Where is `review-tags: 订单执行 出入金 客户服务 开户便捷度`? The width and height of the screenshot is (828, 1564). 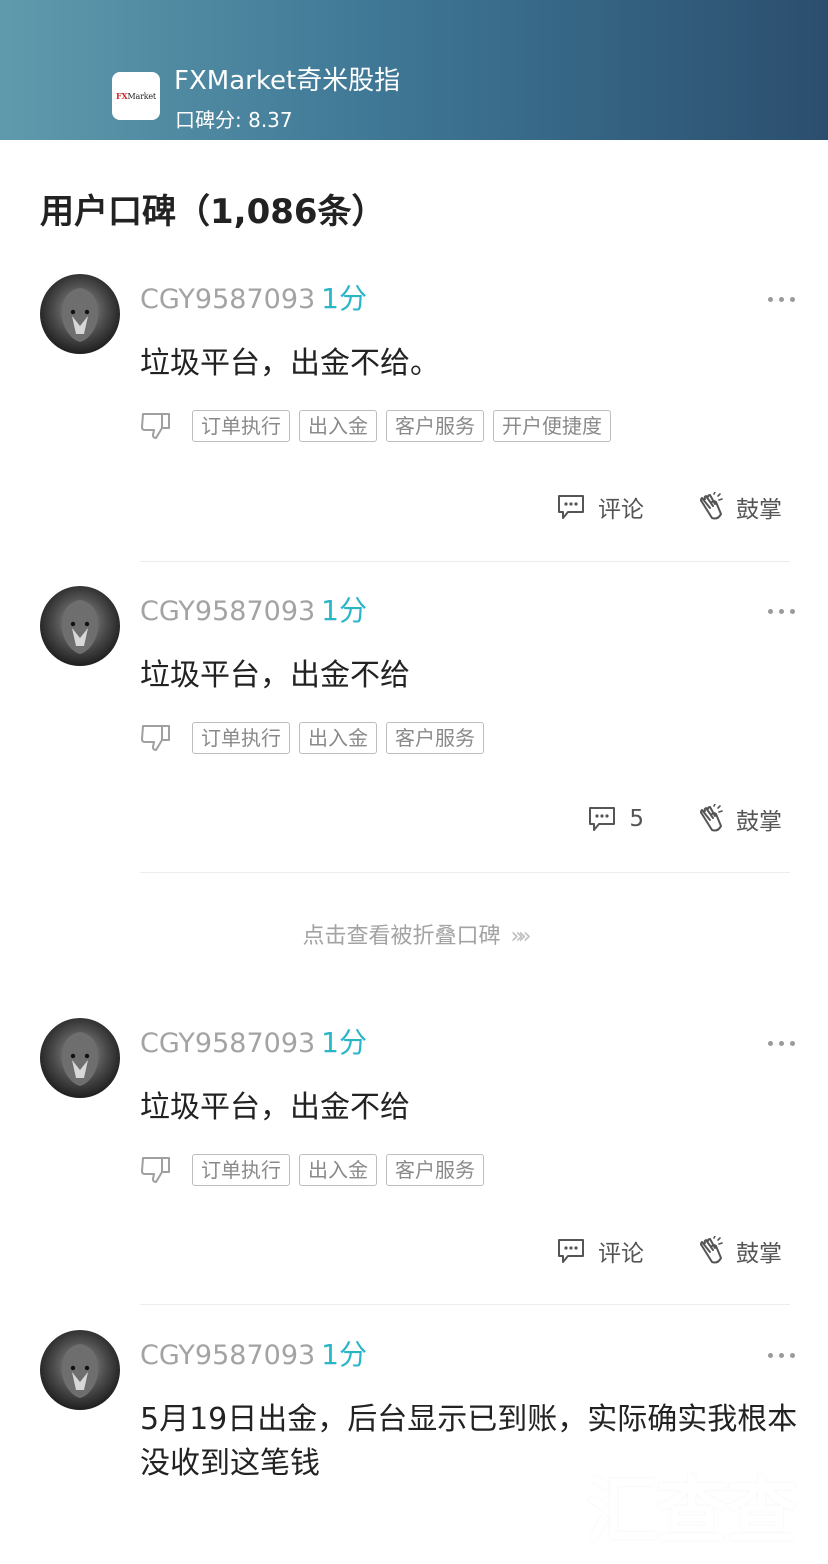 review-tags: 订单执行 出入金 客户服务 开户便捷度 is located at coordinates (380, 426).